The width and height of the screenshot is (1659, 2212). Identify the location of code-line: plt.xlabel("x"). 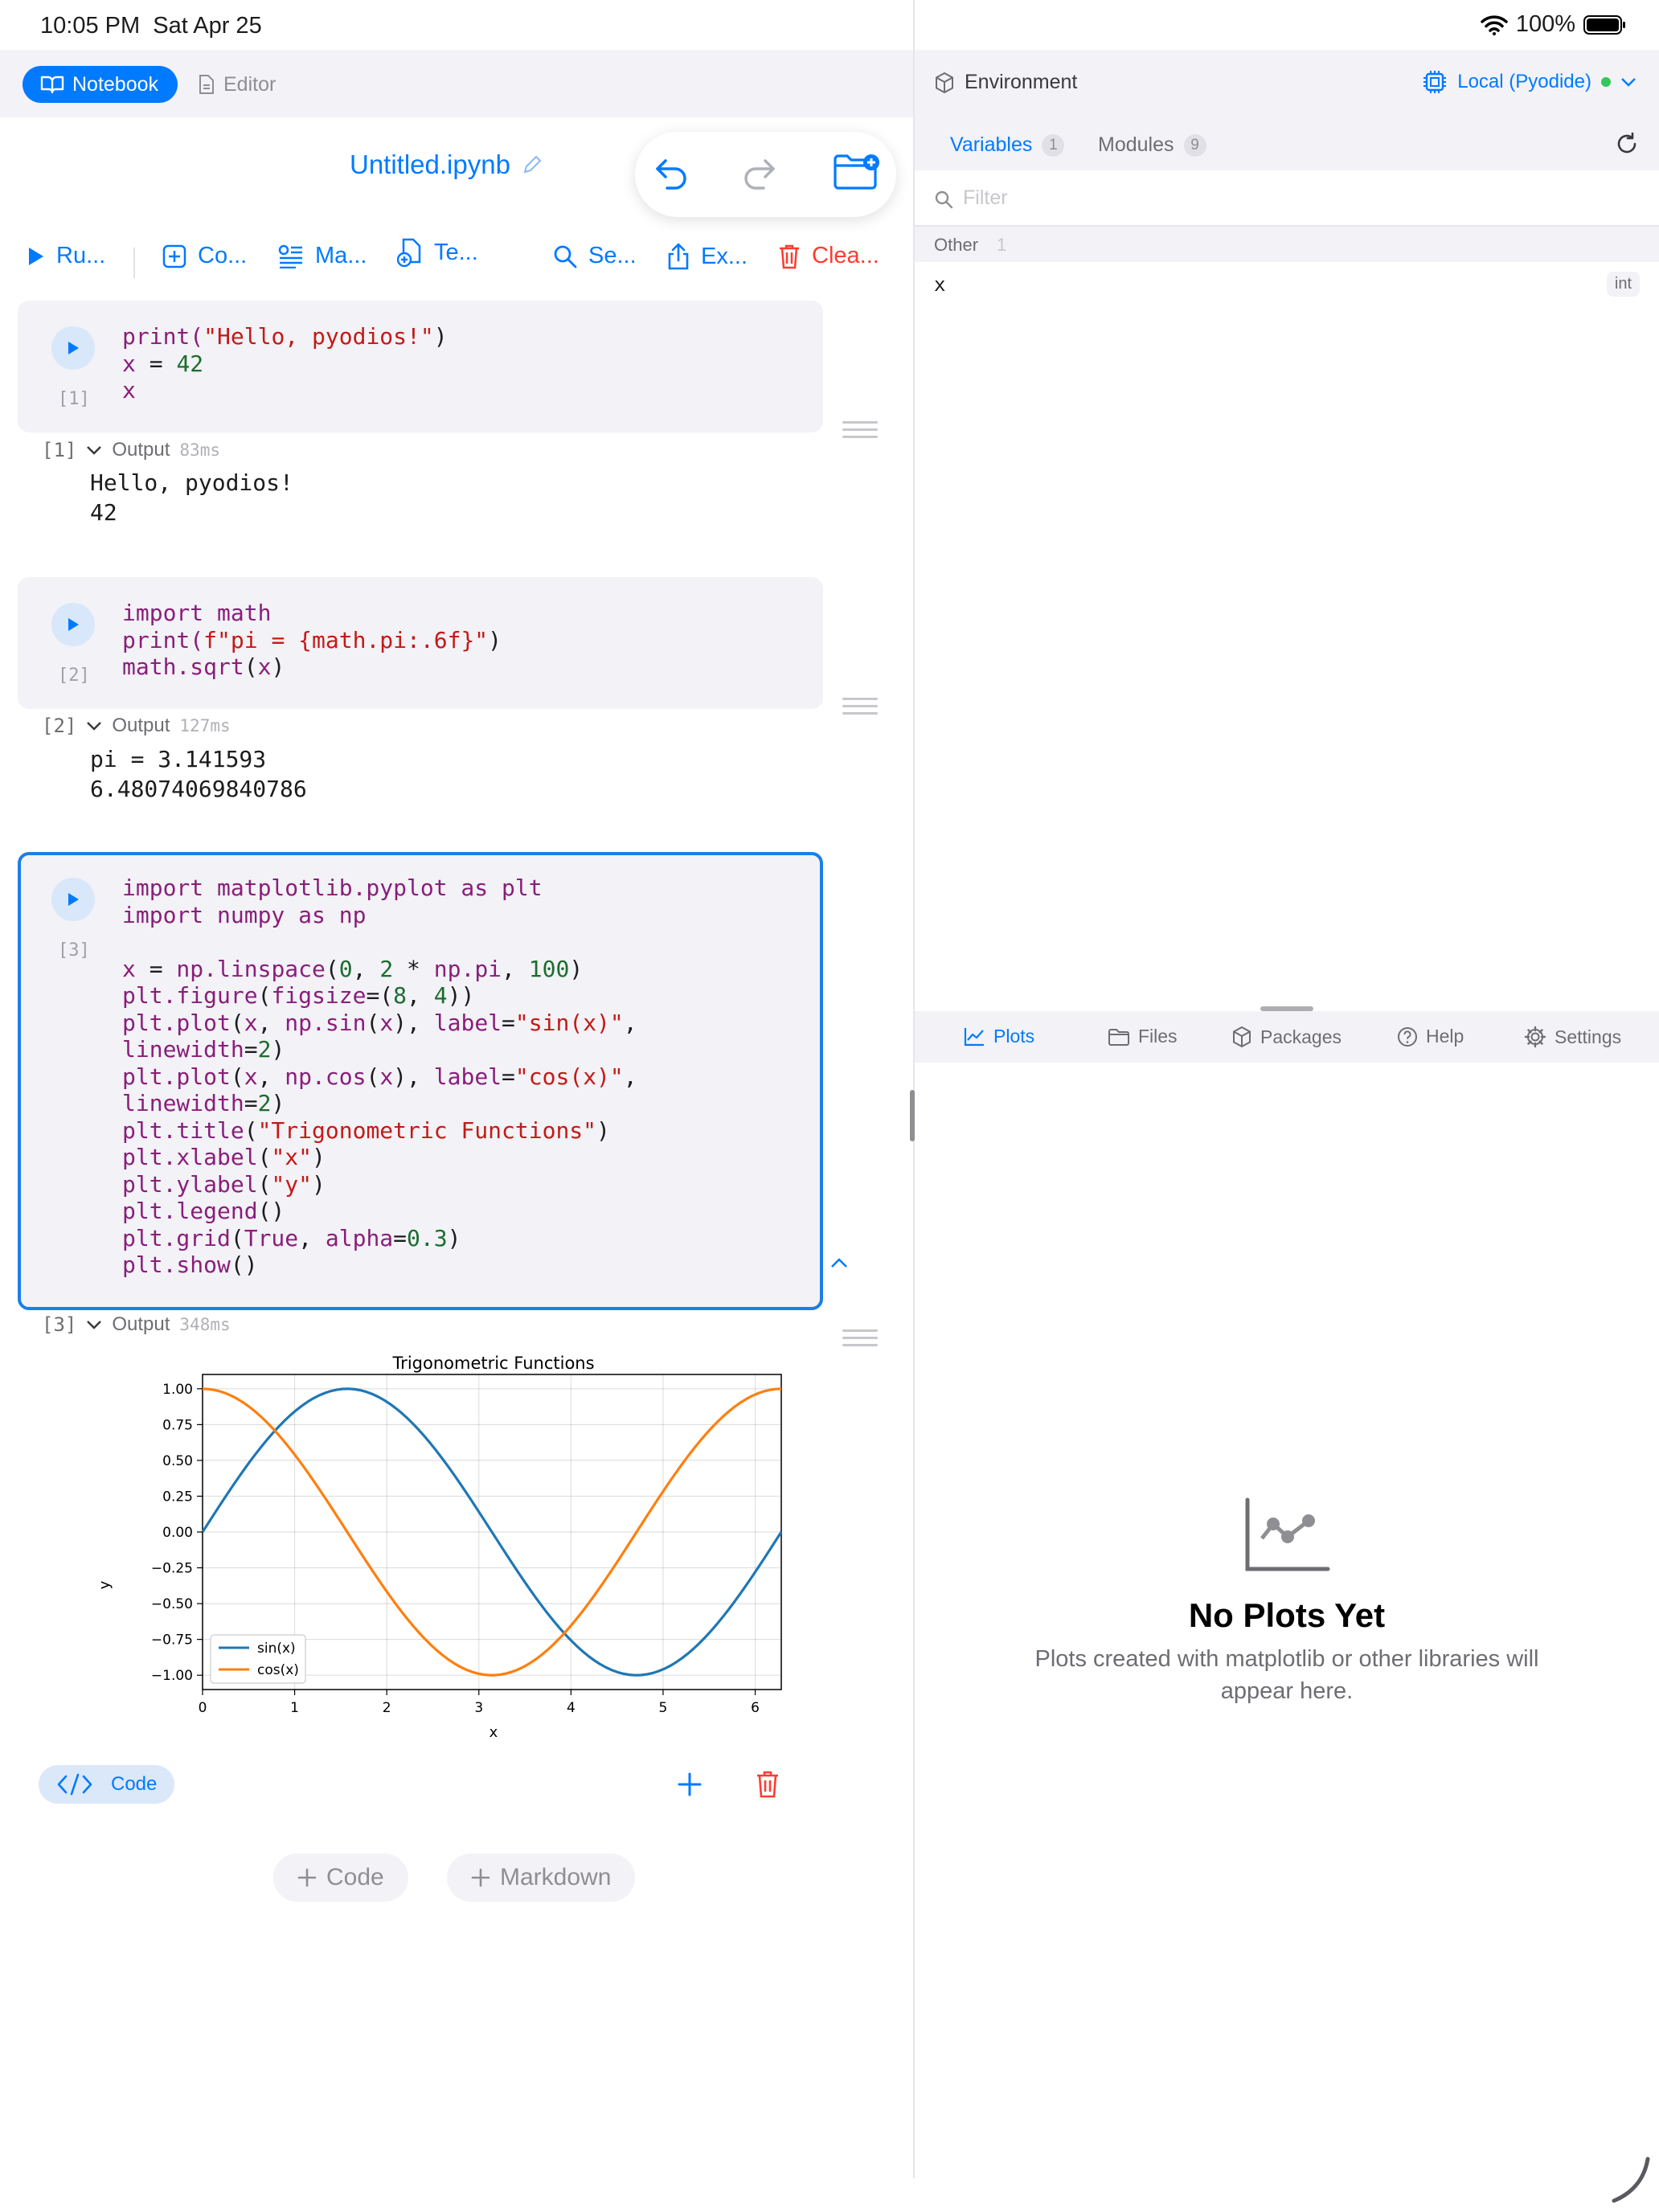
(224, 1157).